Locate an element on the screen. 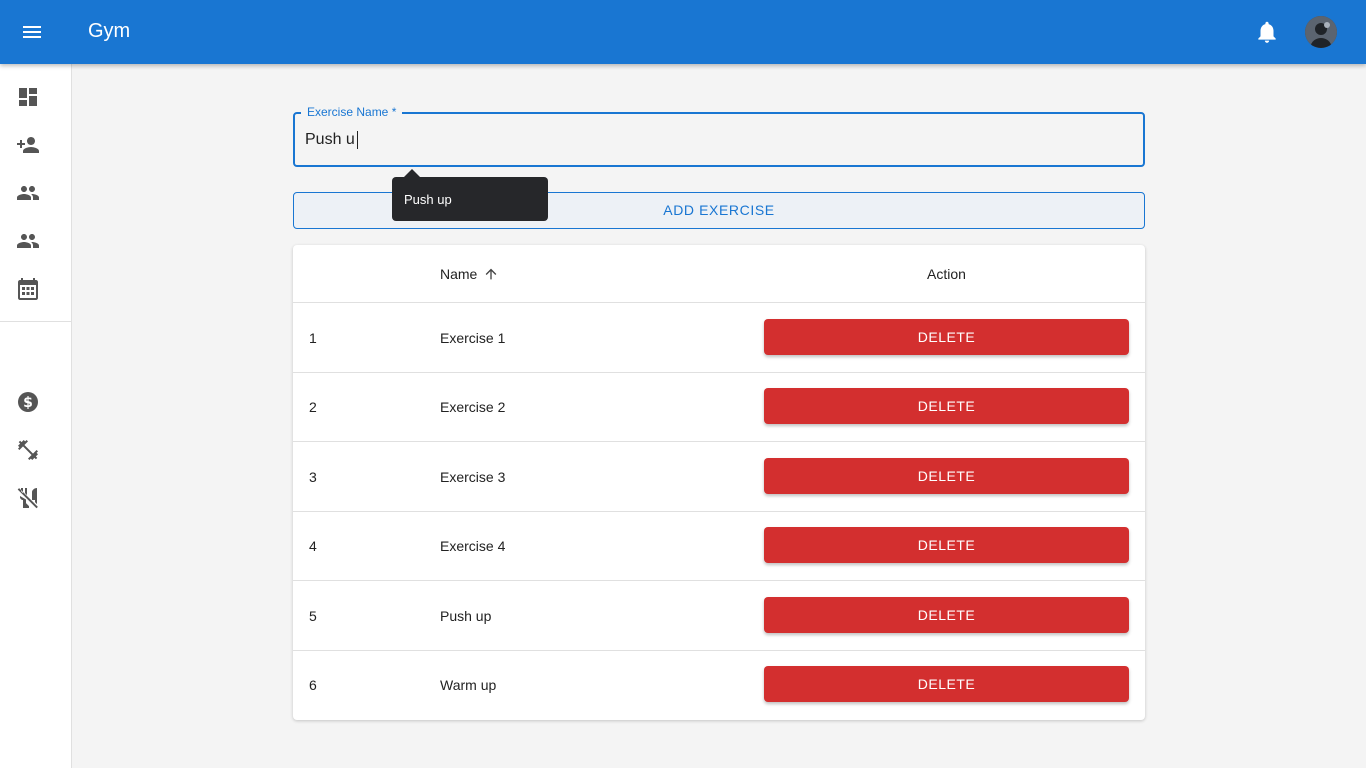 This screenshot has width=1366, height=768. autocomplete-suggestion: Push up is located at coordinates (470, 199).